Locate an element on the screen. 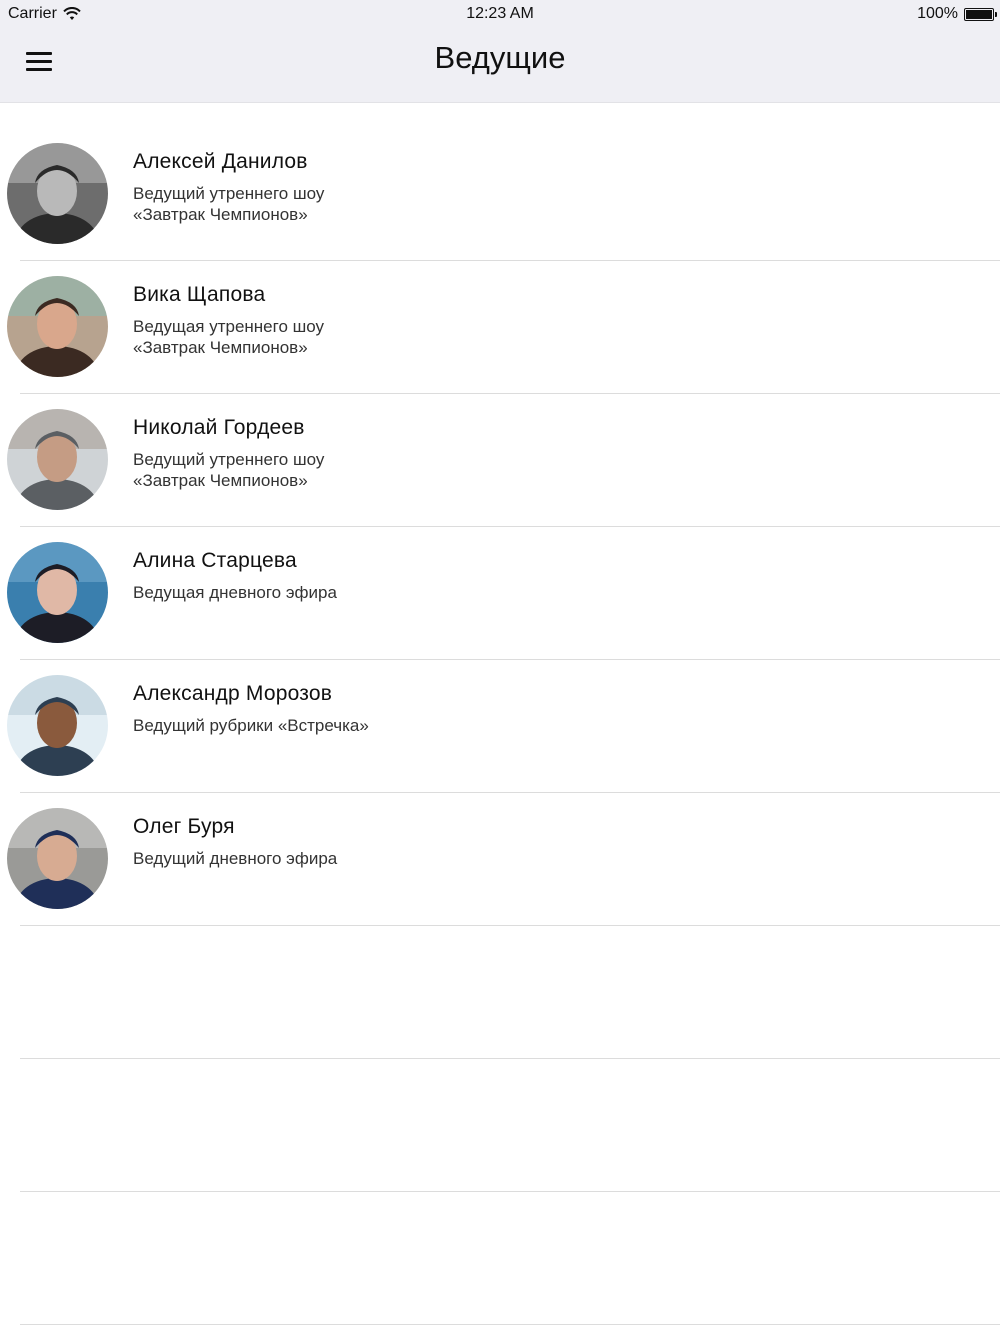  battery-label: 100% is located at coordinates (937, 13).